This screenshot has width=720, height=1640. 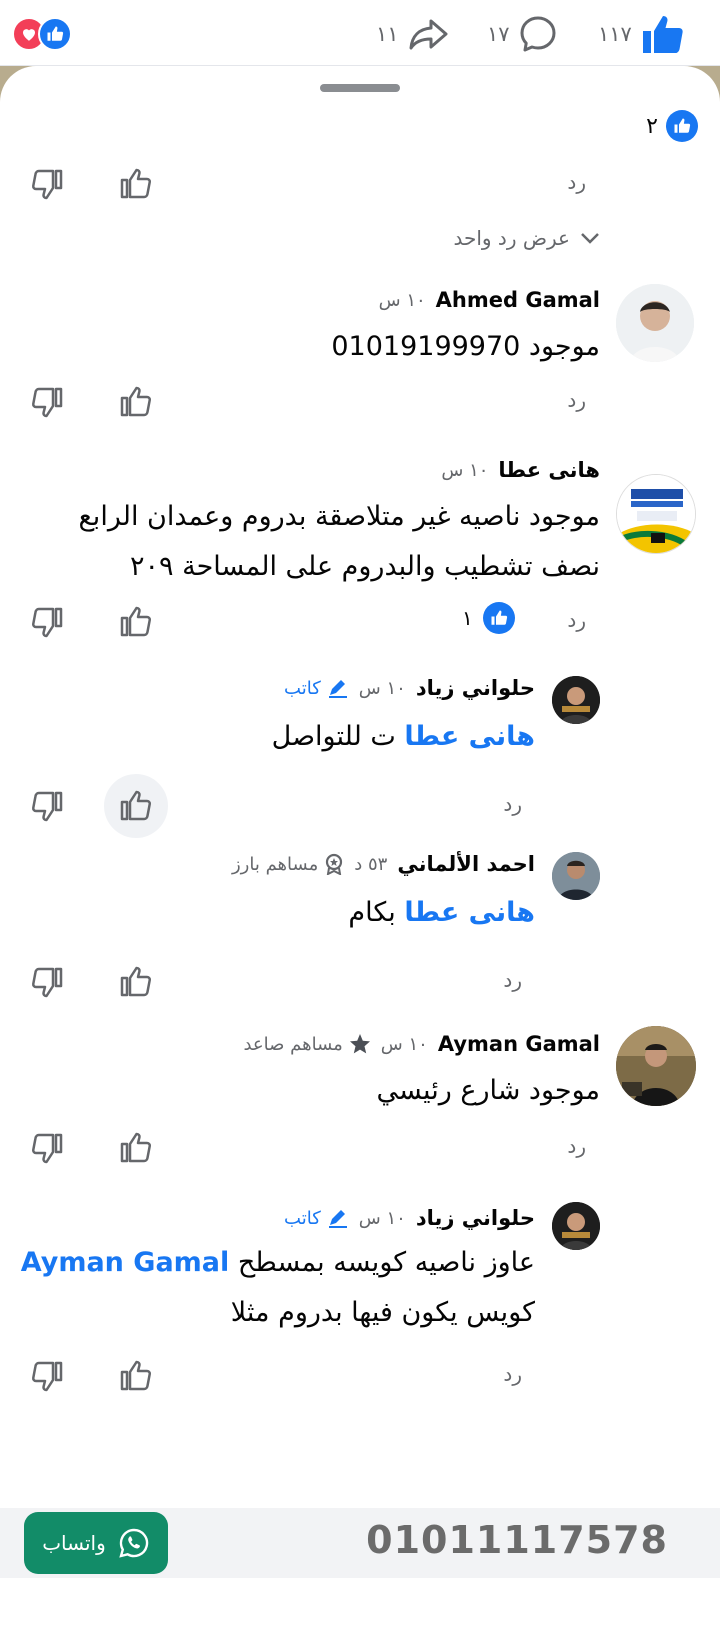 What do you see at coordinates (519, 1044) in the screenshot?
I see `author-name: Ayman Gamal` at bounding box center [519, 1044].